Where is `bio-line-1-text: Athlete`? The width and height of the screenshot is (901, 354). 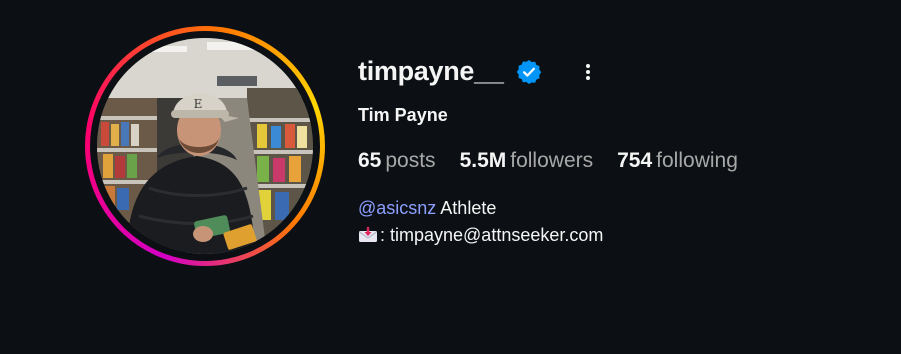 bio-line-1-text: Athlete is located at coordinates (466, 208).